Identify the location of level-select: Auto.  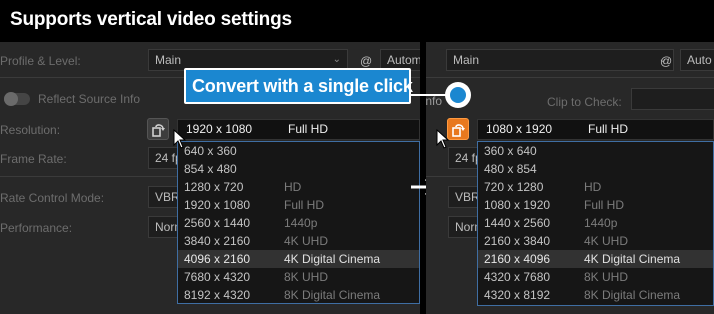
(697, 60).